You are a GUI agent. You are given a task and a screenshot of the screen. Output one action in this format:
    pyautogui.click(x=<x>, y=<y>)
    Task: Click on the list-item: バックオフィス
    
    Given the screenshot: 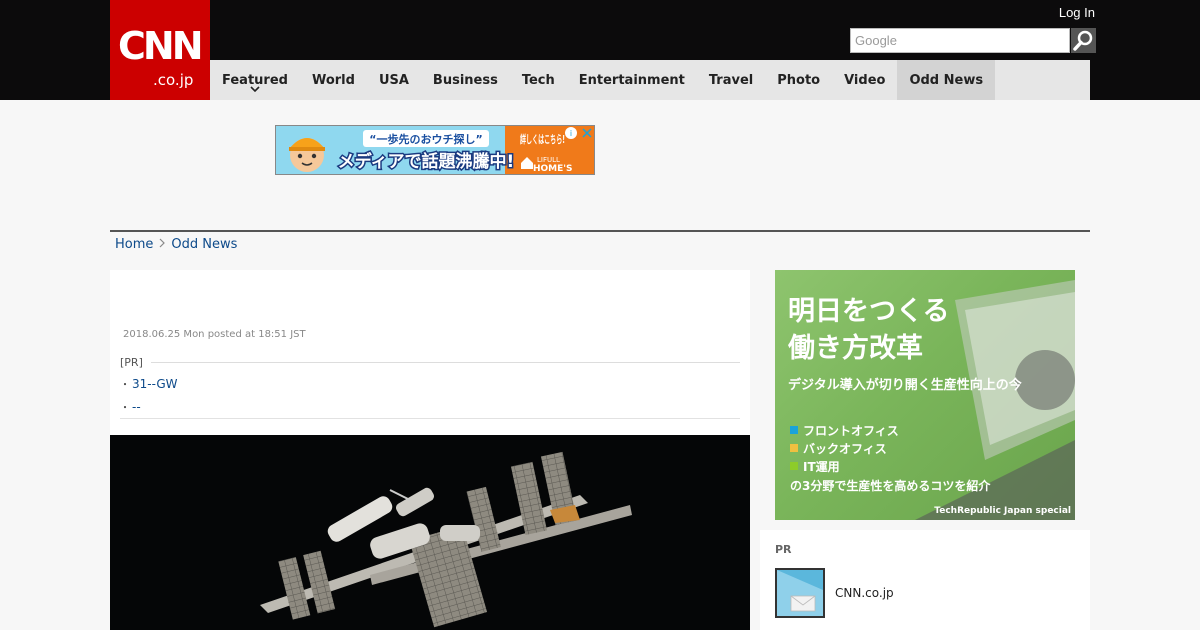 What is the action you would take?
    pyautogui.click(x=844, y=448)
    